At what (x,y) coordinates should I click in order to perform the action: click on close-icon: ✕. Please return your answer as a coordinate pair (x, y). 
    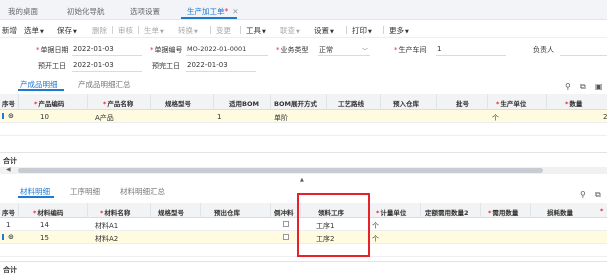
    Looking at the image, I should click on (235, 11).